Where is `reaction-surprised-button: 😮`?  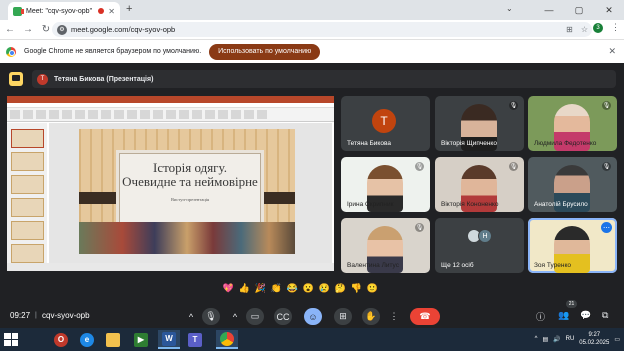 reaction-surprised-button: 😮 is located at coordinates (308, 288).